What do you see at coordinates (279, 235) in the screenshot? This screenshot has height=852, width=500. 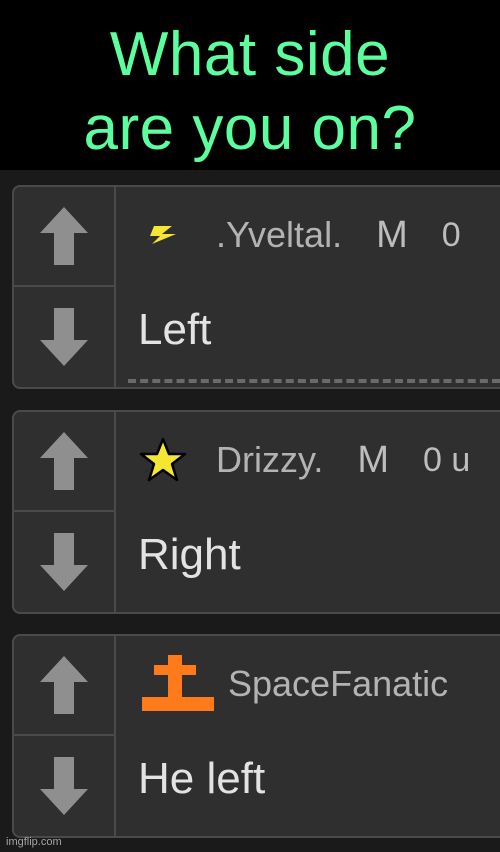 I see `username-link: .Yveltal.` at bounding box center [279, 235].